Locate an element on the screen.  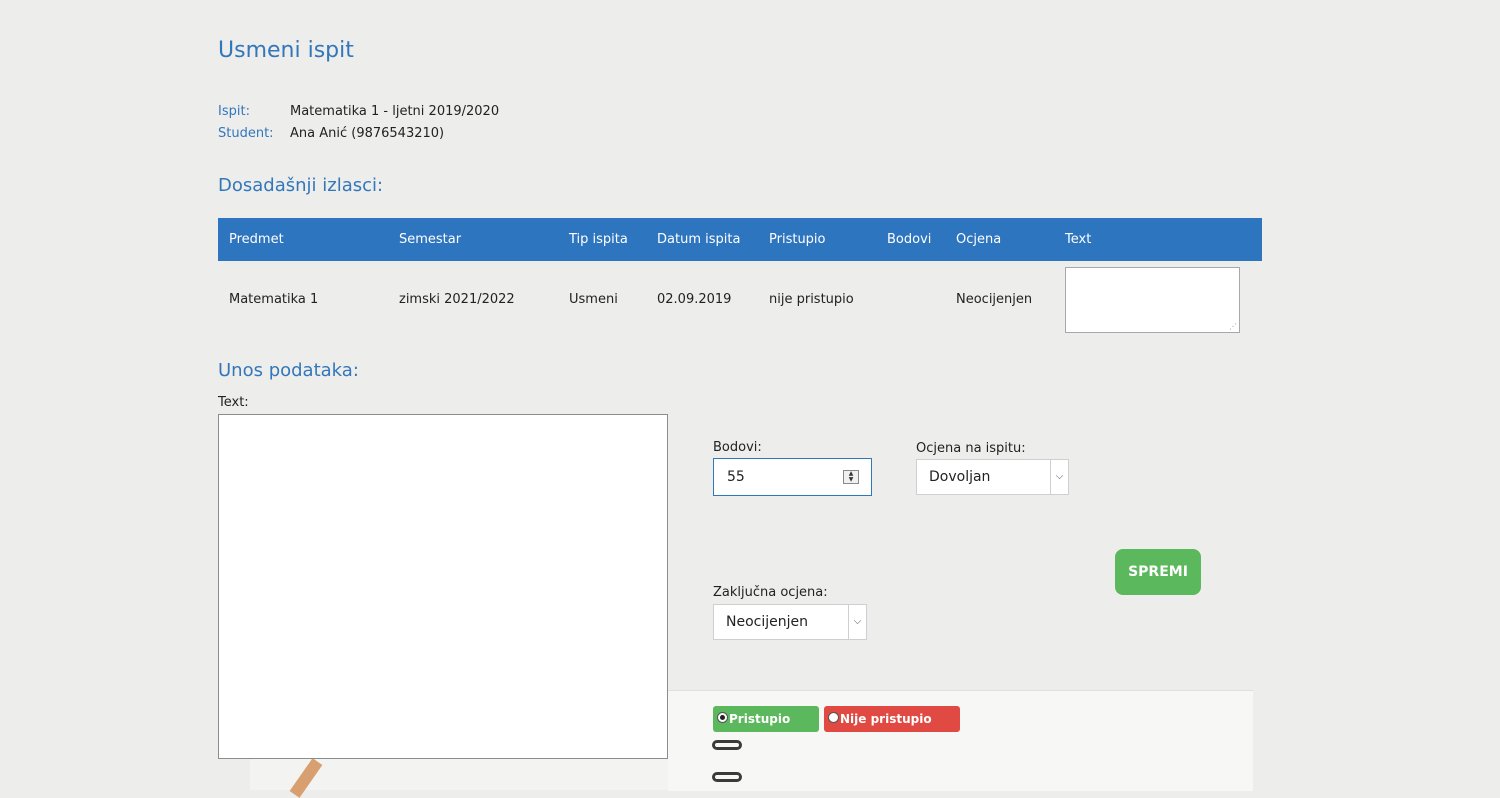
resize-grip-icon: ⋰ is located at coordinates (1233, 326).